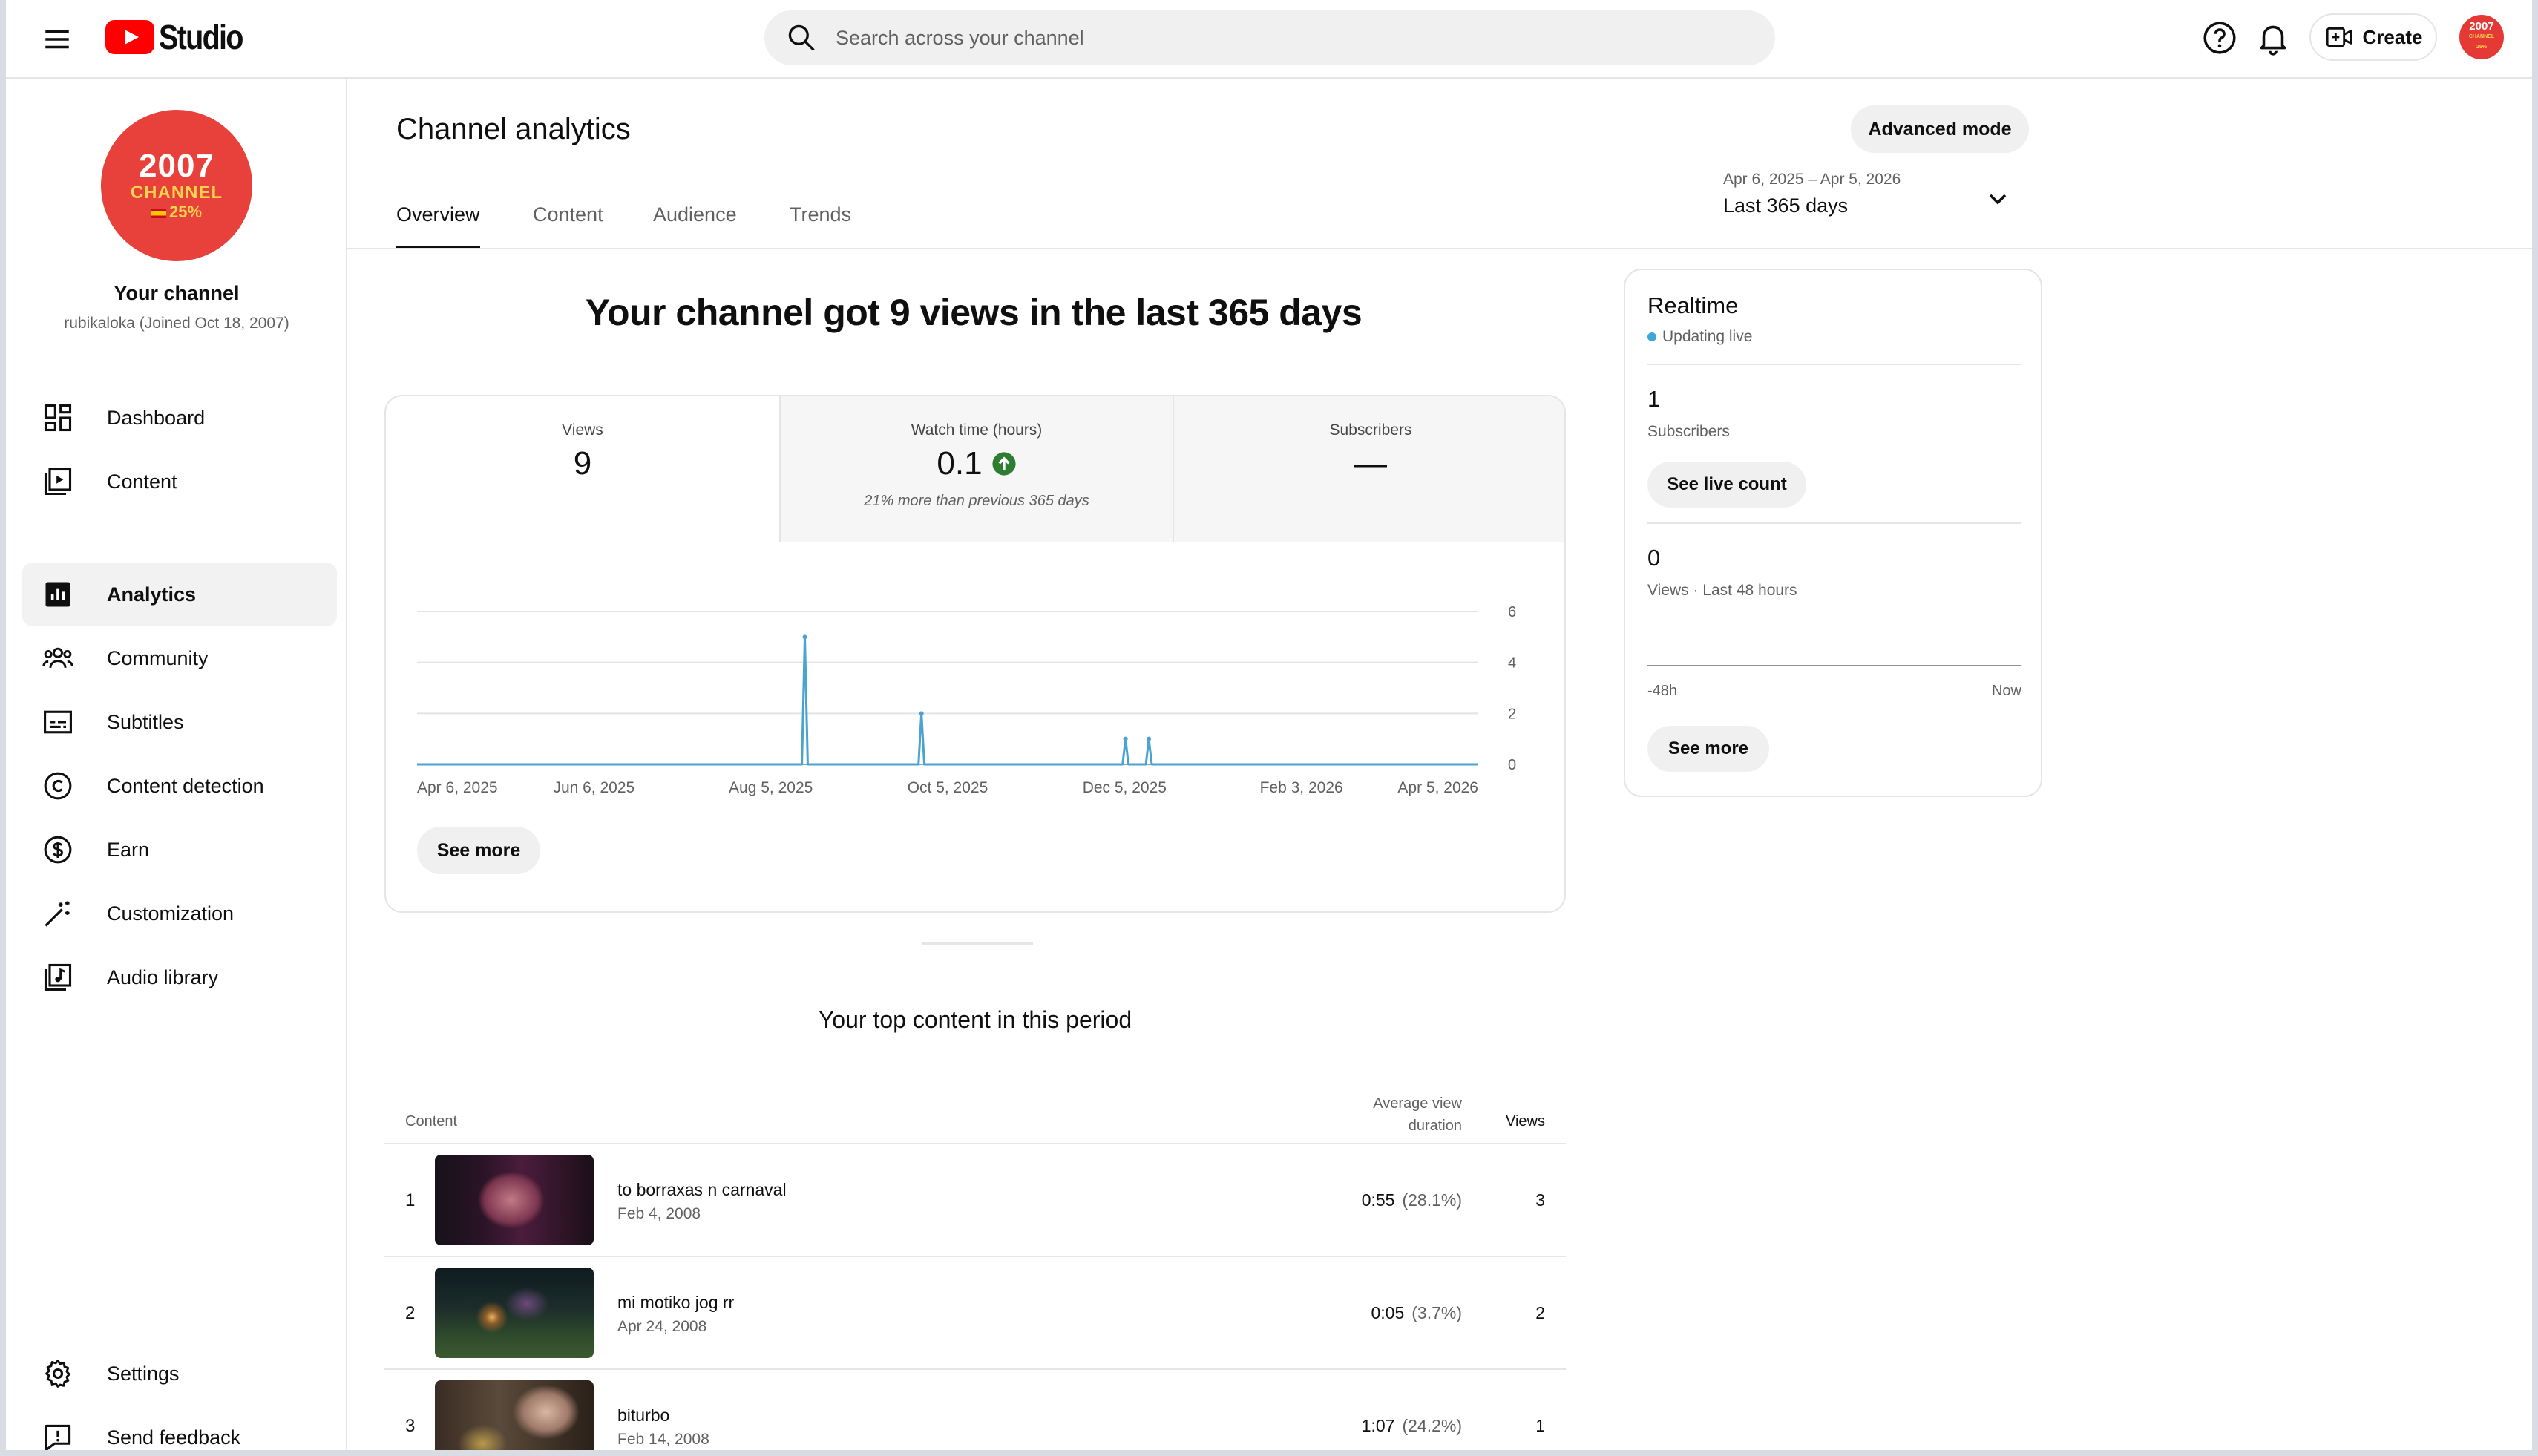 The width and height of the screenshot is (2538, 1456). Describe the element at coordinates (976, 501) in the screenshot. I see `metric-comparison-note: 21% more than previous 365 days` at that location.